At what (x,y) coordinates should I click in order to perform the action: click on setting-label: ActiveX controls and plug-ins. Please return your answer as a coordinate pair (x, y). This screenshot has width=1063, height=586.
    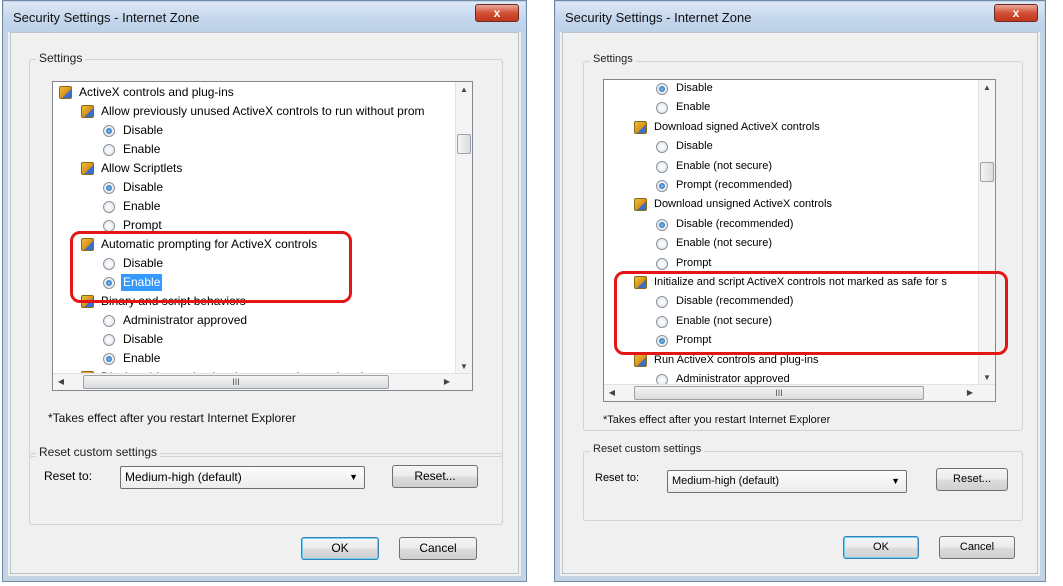
    Looking at the image, I should click on (156, 92).